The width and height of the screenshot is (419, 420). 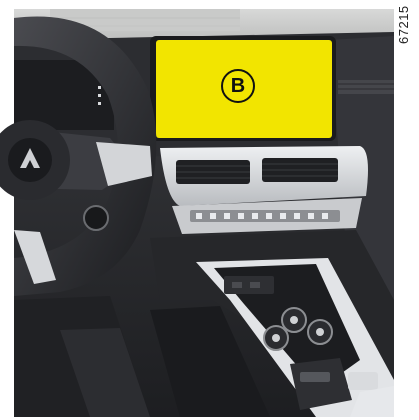 I want to click on right-air-vent, so click(x=366, y=87).